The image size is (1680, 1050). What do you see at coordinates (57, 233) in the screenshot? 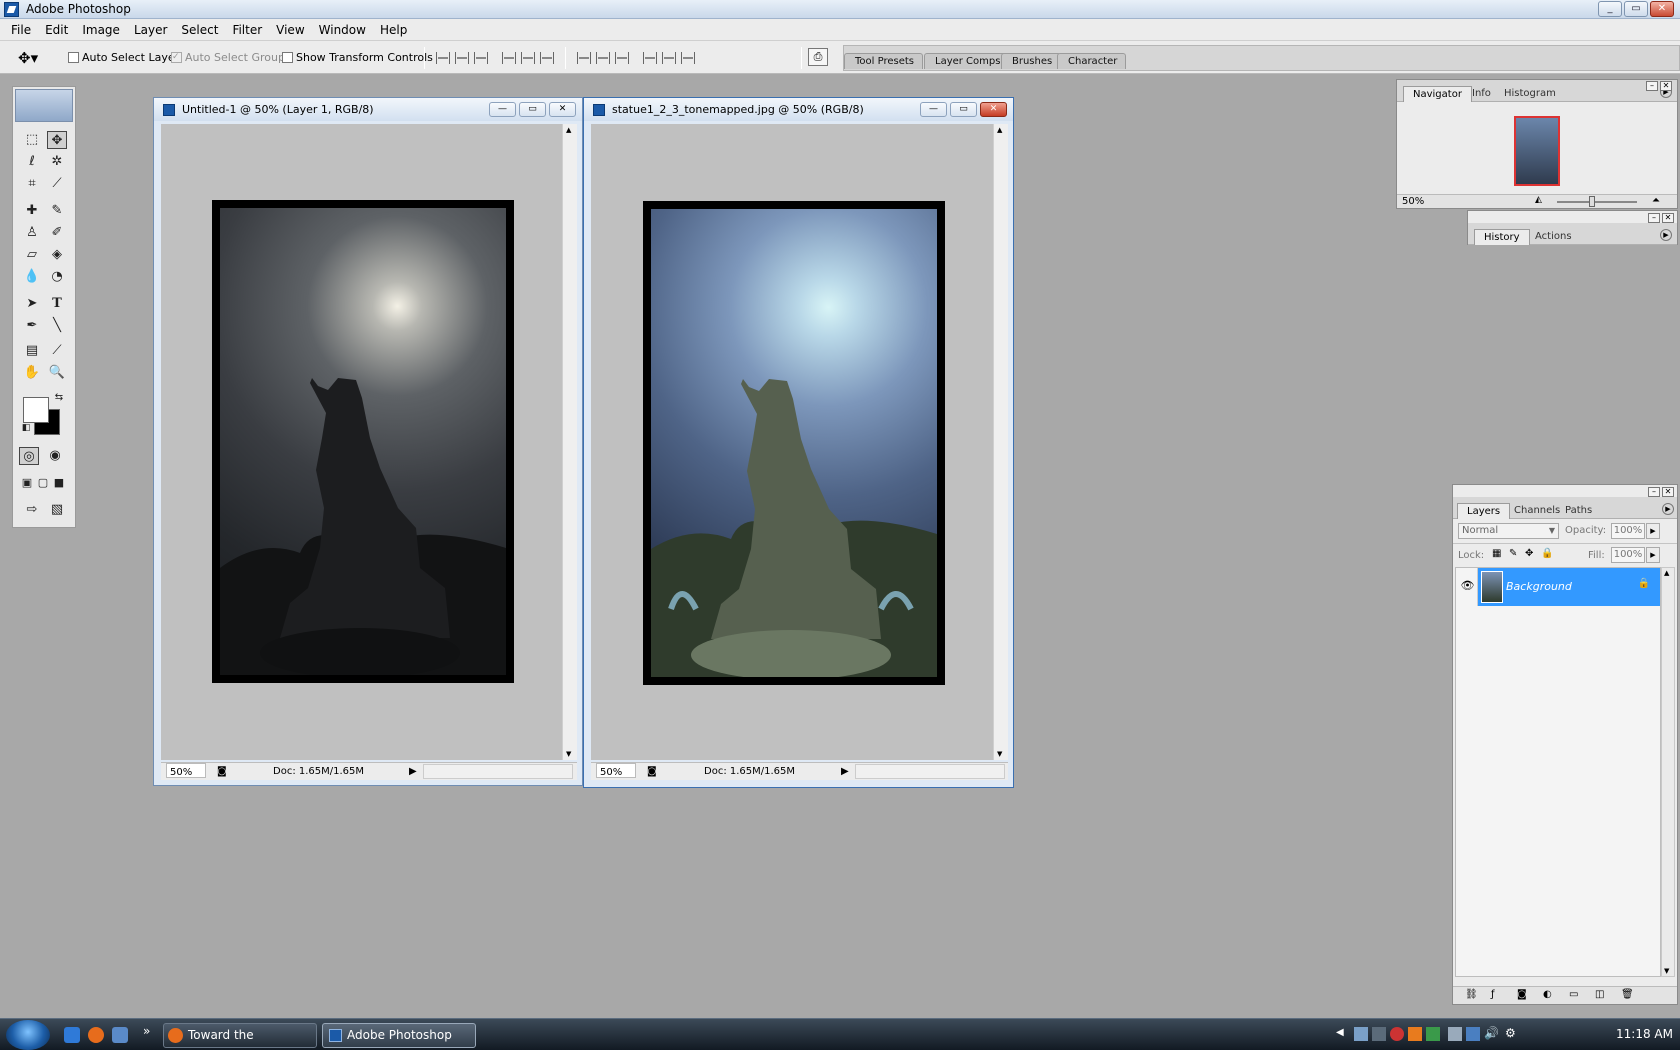
I see `history-brush-tool-icon: ✐` at bounding box center [57, 233].